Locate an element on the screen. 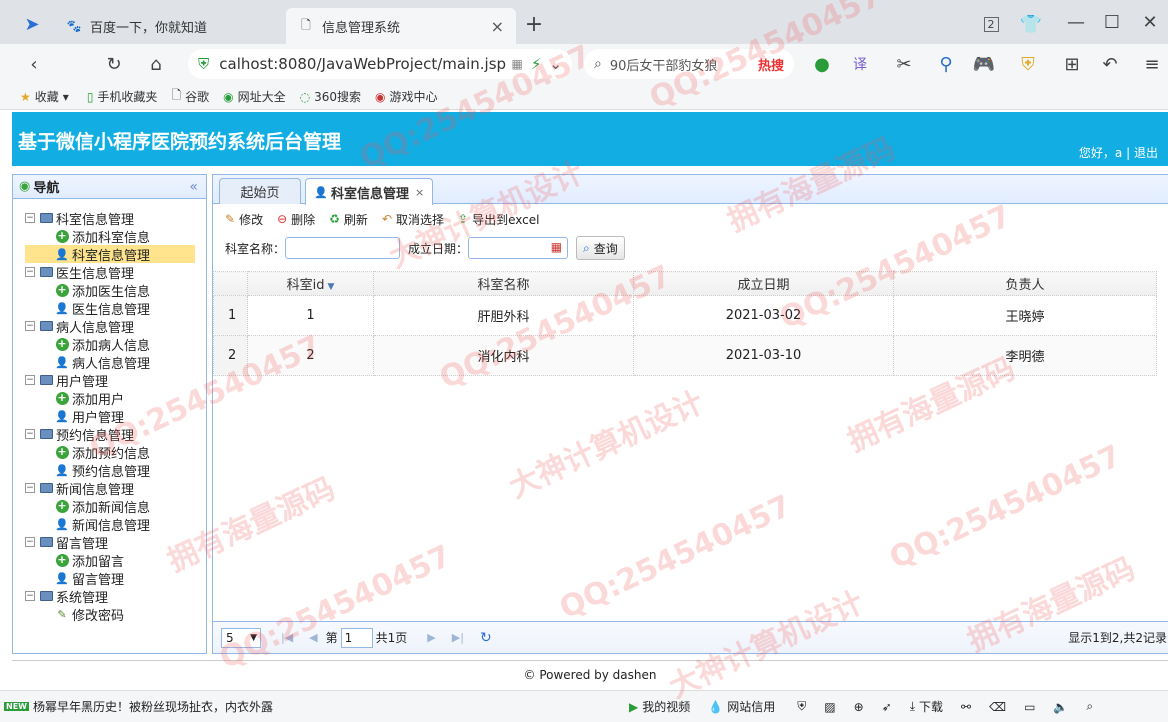  unselect-button: ↶ 取消选择 is located at coordinates (413, 219).